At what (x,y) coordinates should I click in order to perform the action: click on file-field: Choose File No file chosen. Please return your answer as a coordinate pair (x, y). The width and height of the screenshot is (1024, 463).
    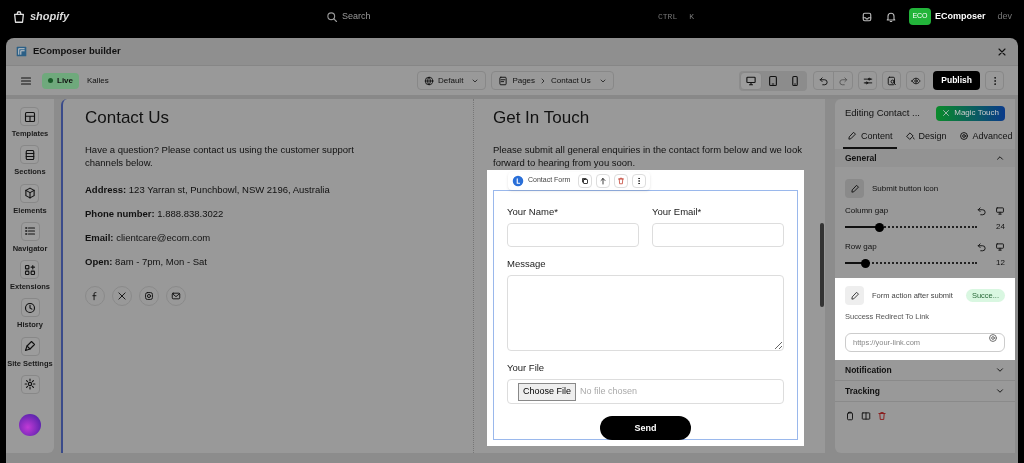
    Looking at the image, I should click on (645, 392).